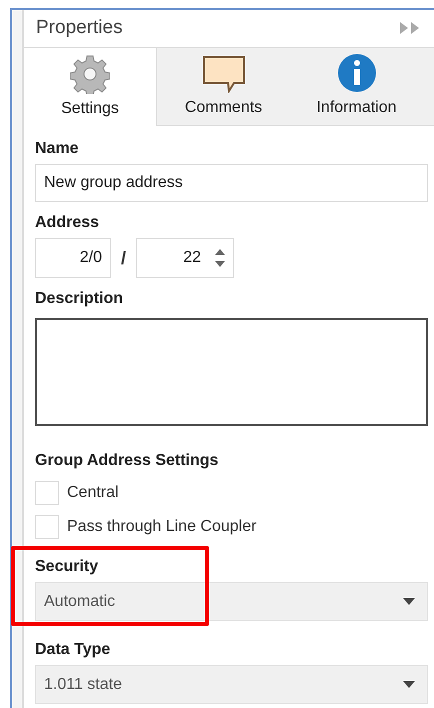 This screenshot has width=434, height=708. What do you see at coordinates (93, 493) in the screenshot?
I see `checkbox-label: Central` at bounding box center [93, 493].